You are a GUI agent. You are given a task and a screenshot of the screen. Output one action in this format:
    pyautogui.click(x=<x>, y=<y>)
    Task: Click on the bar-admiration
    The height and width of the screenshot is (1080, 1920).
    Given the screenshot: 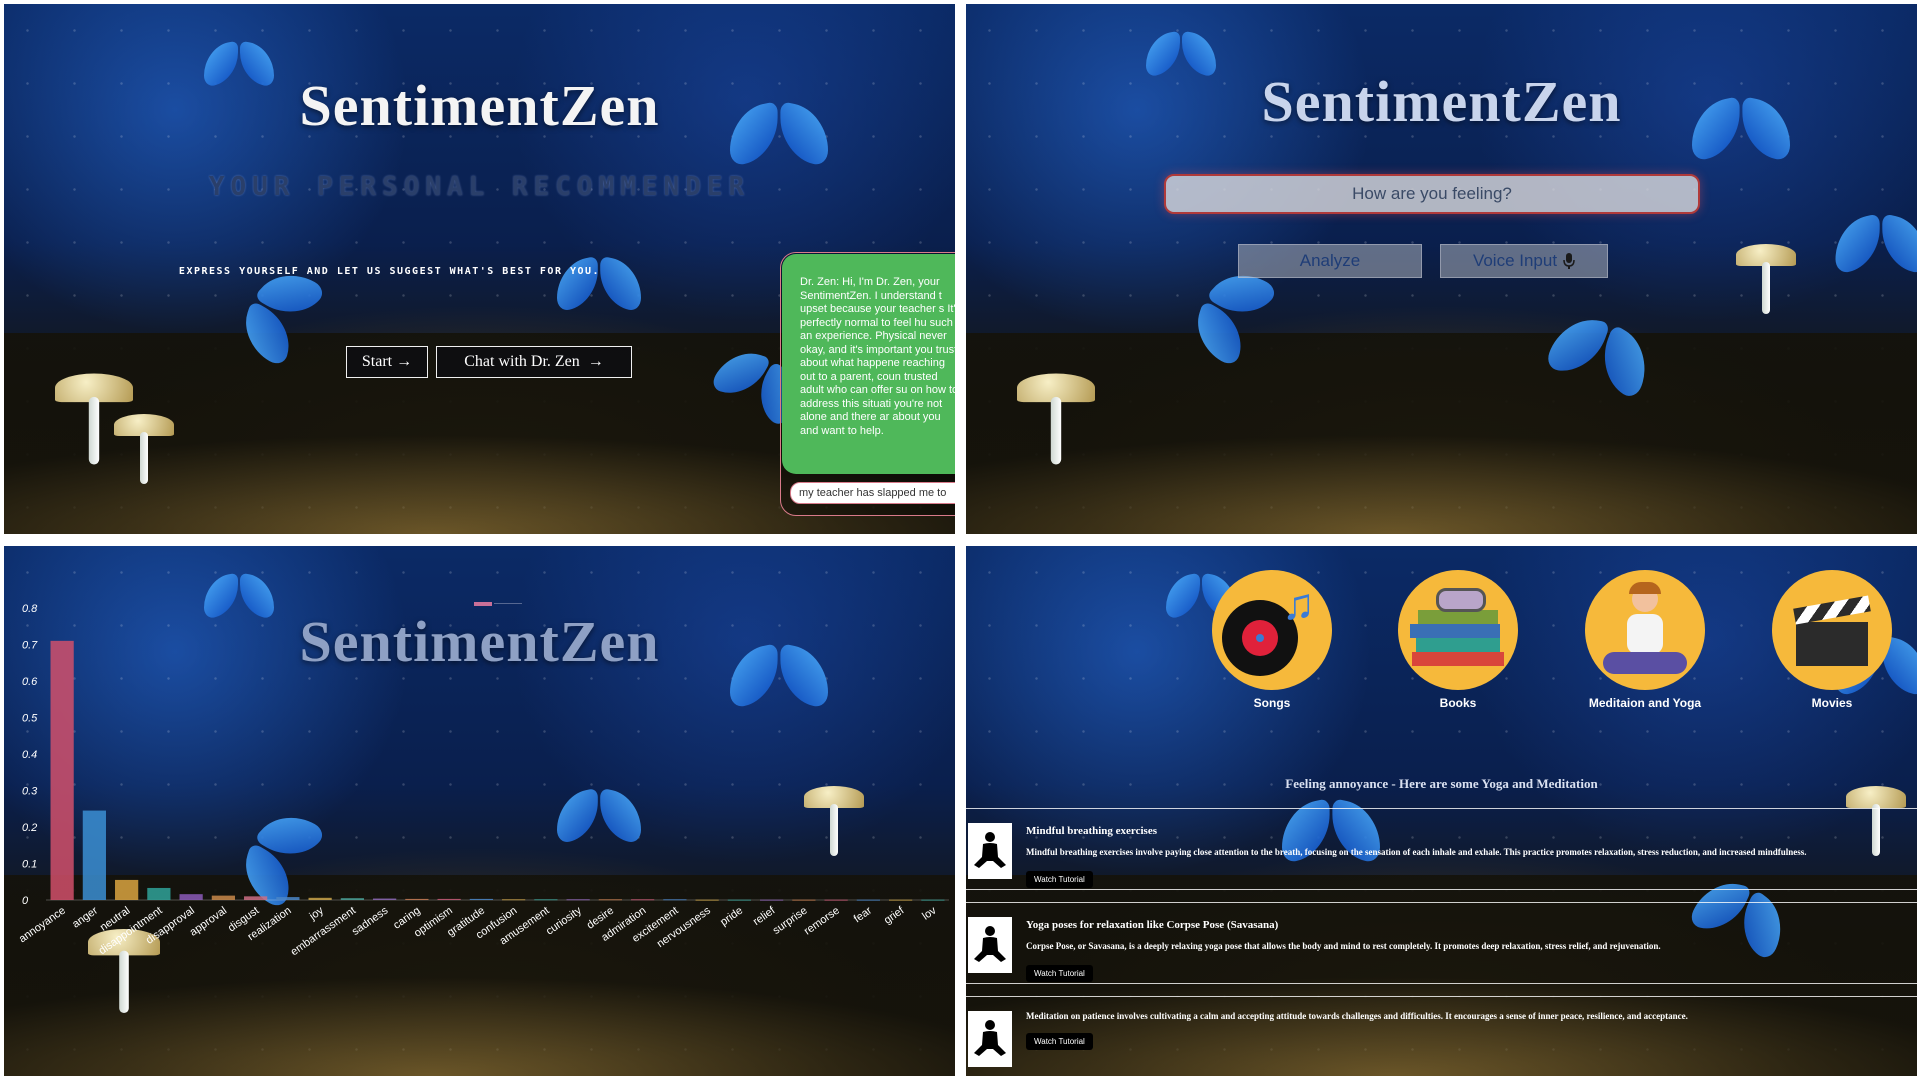 What is the action you would take?
    pyautogui.click(x=643, y=900)
    